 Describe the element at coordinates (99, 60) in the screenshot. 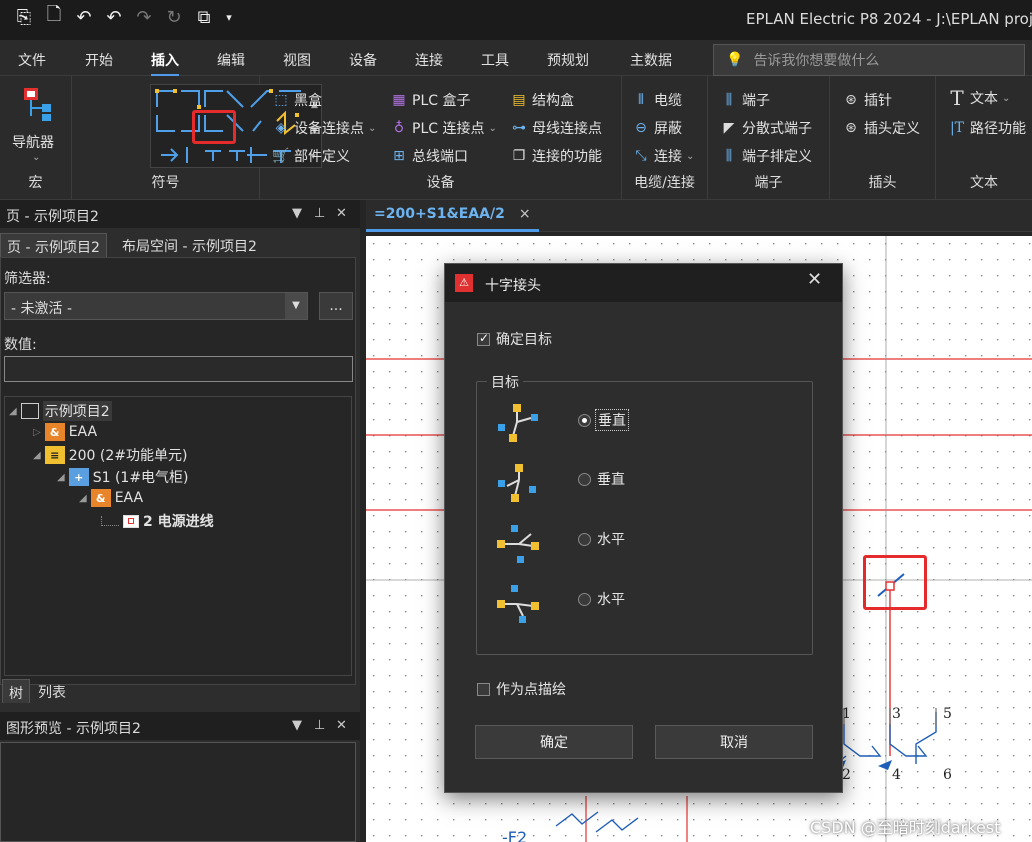

I see `menu-start: 开始` at that location.